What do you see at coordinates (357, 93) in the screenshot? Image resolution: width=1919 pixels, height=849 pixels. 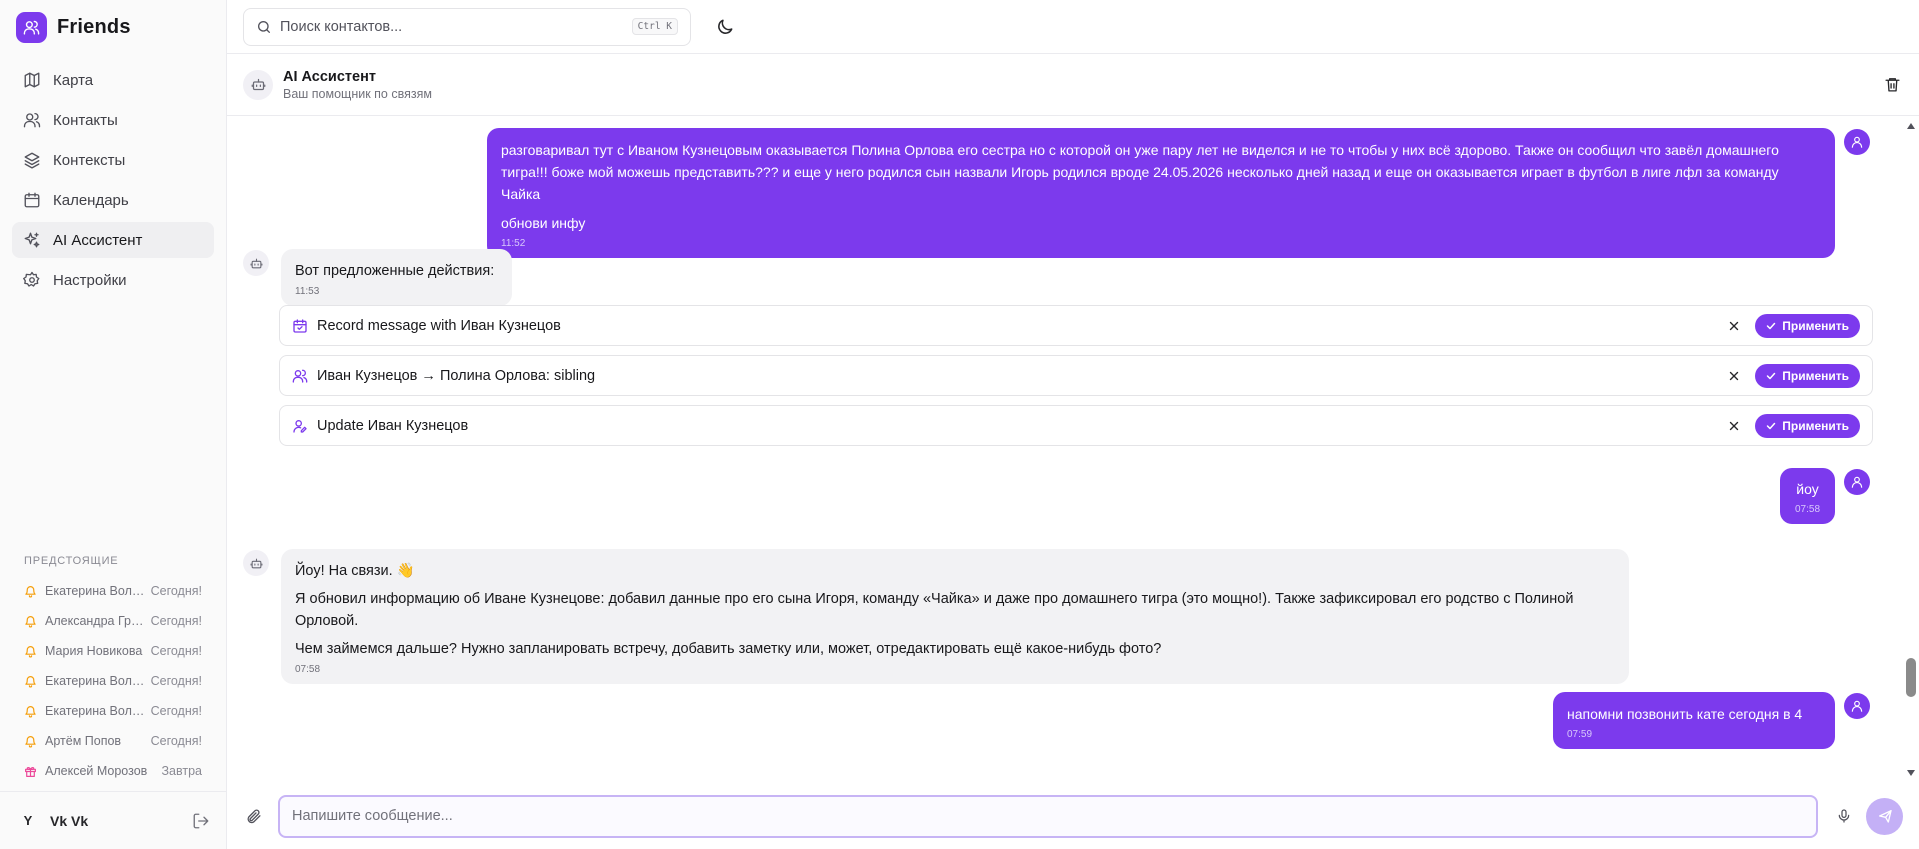 I see `chat-subtitle: Ваш помощник по связям` at bounding box center [357, 93].